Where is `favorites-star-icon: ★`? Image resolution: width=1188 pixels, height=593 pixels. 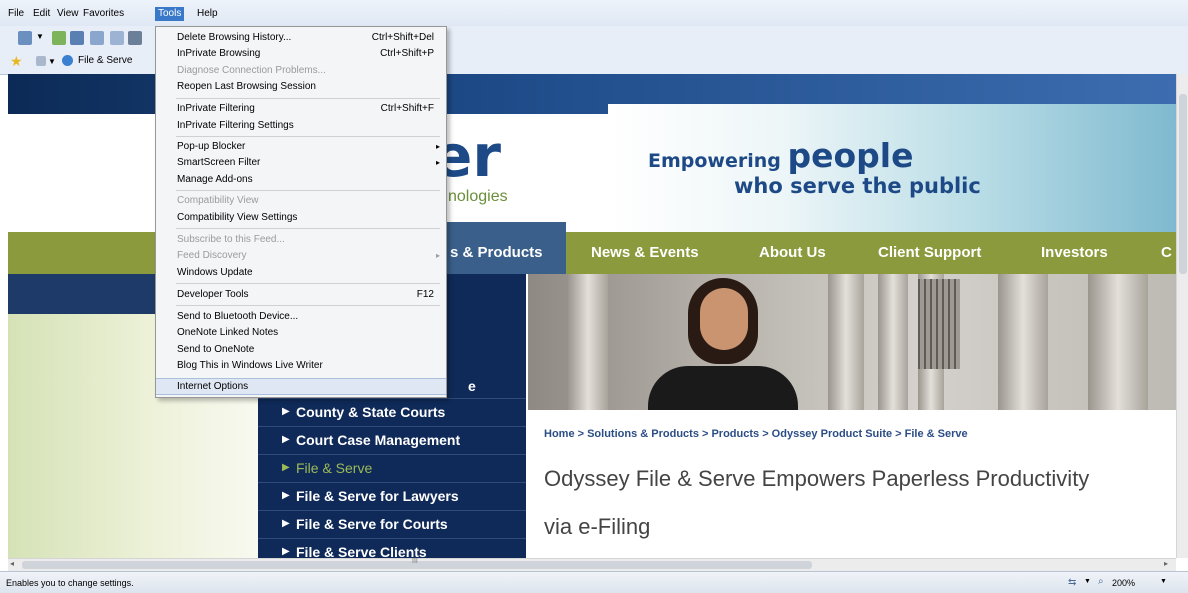
favorites-star-icon: ★ is located at coordinates (16, 61).